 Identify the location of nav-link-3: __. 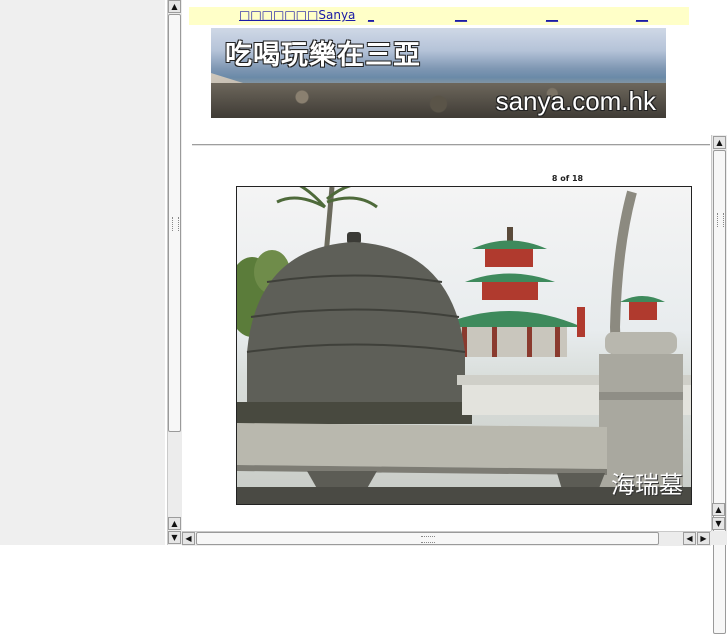
(552, 15).